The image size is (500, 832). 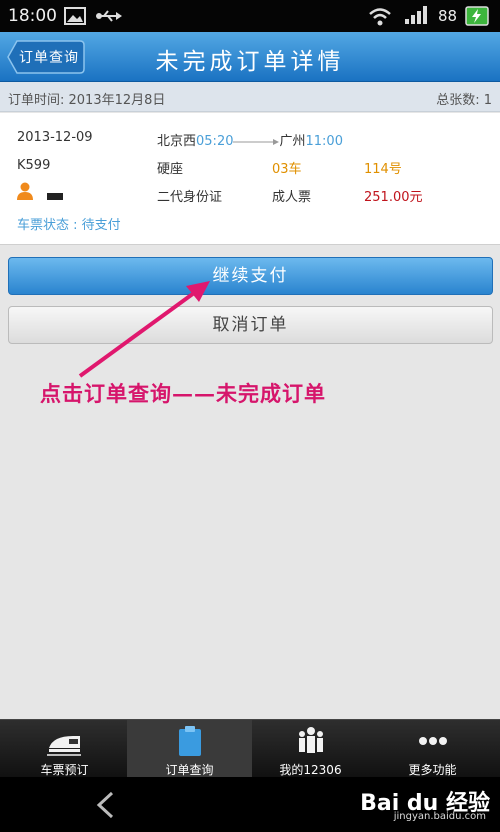 I want to click on nav-item-ticket-booking: 车票预订, so click(x=64, y=749).